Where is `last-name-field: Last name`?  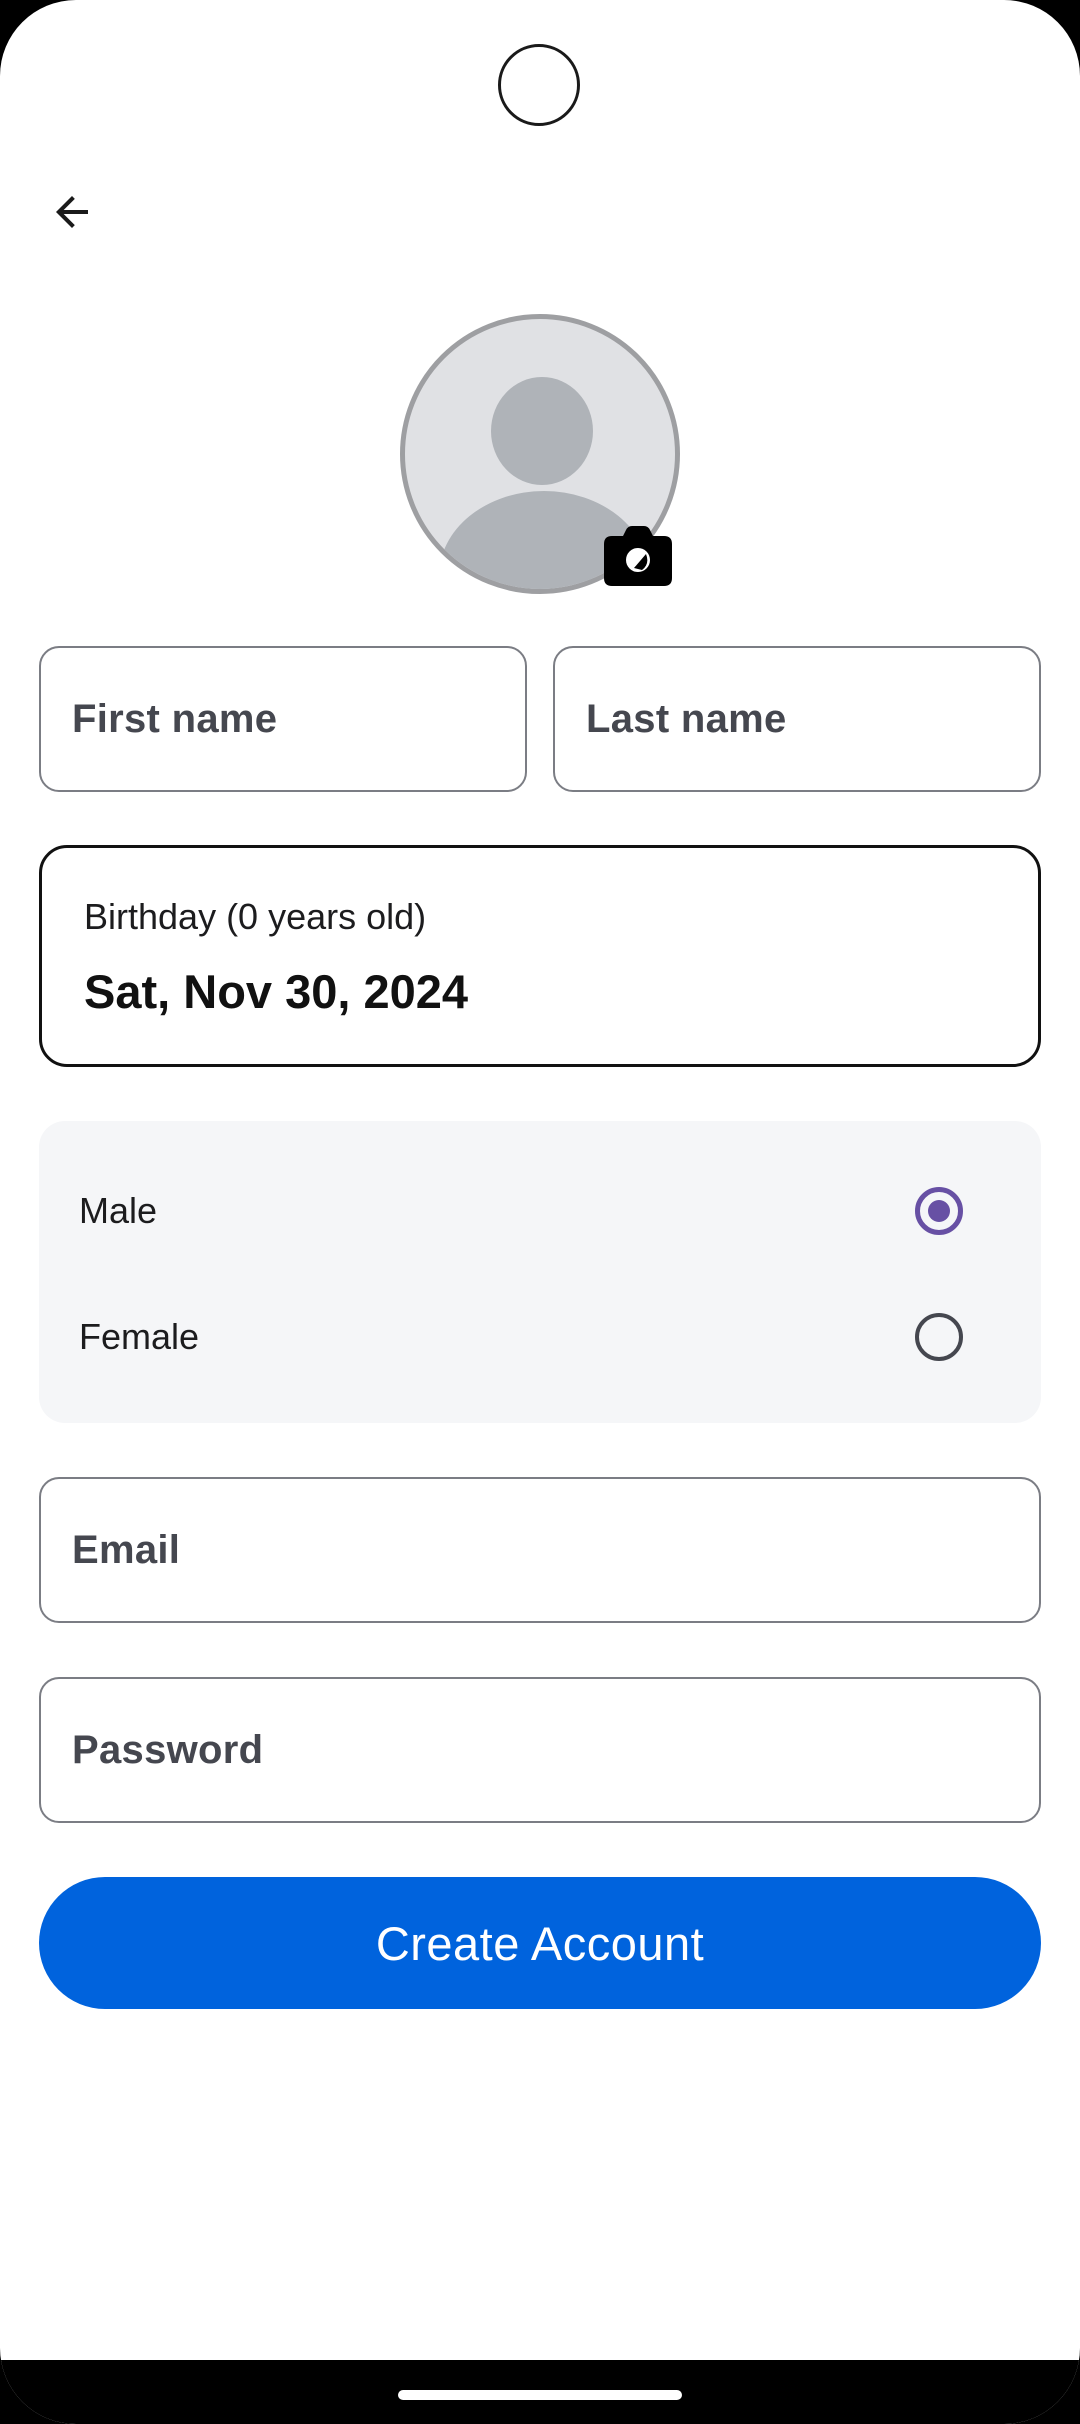 last-name-field: Last name is located at coordinates (797, 719).